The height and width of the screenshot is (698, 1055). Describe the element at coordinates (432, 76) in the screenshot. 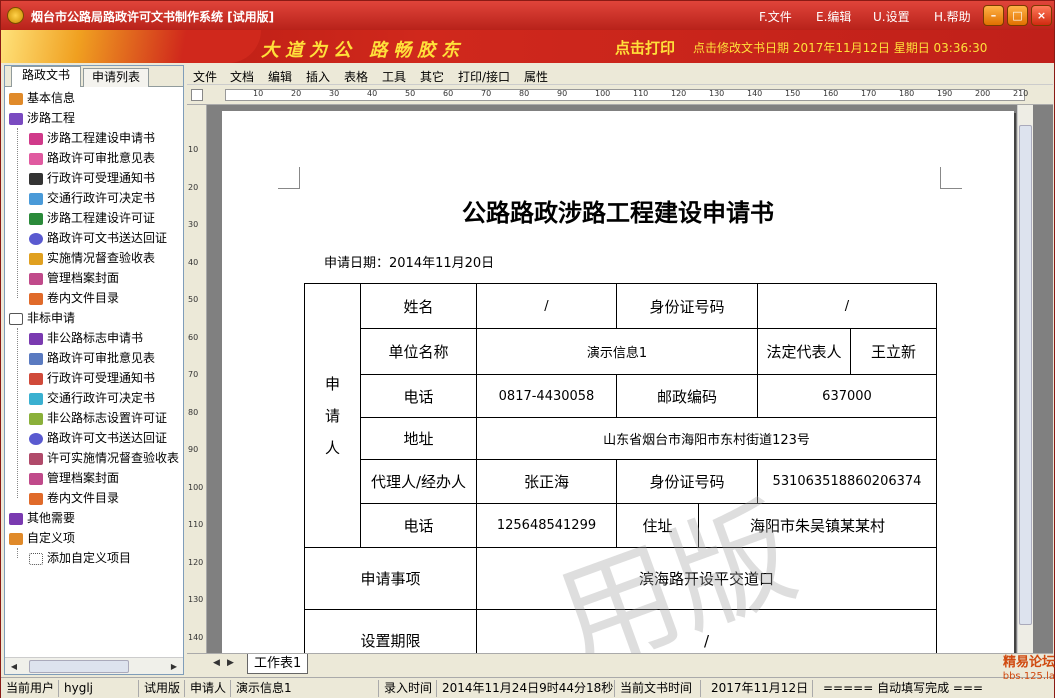

I see `editor-menu-other: 其它` at that location.